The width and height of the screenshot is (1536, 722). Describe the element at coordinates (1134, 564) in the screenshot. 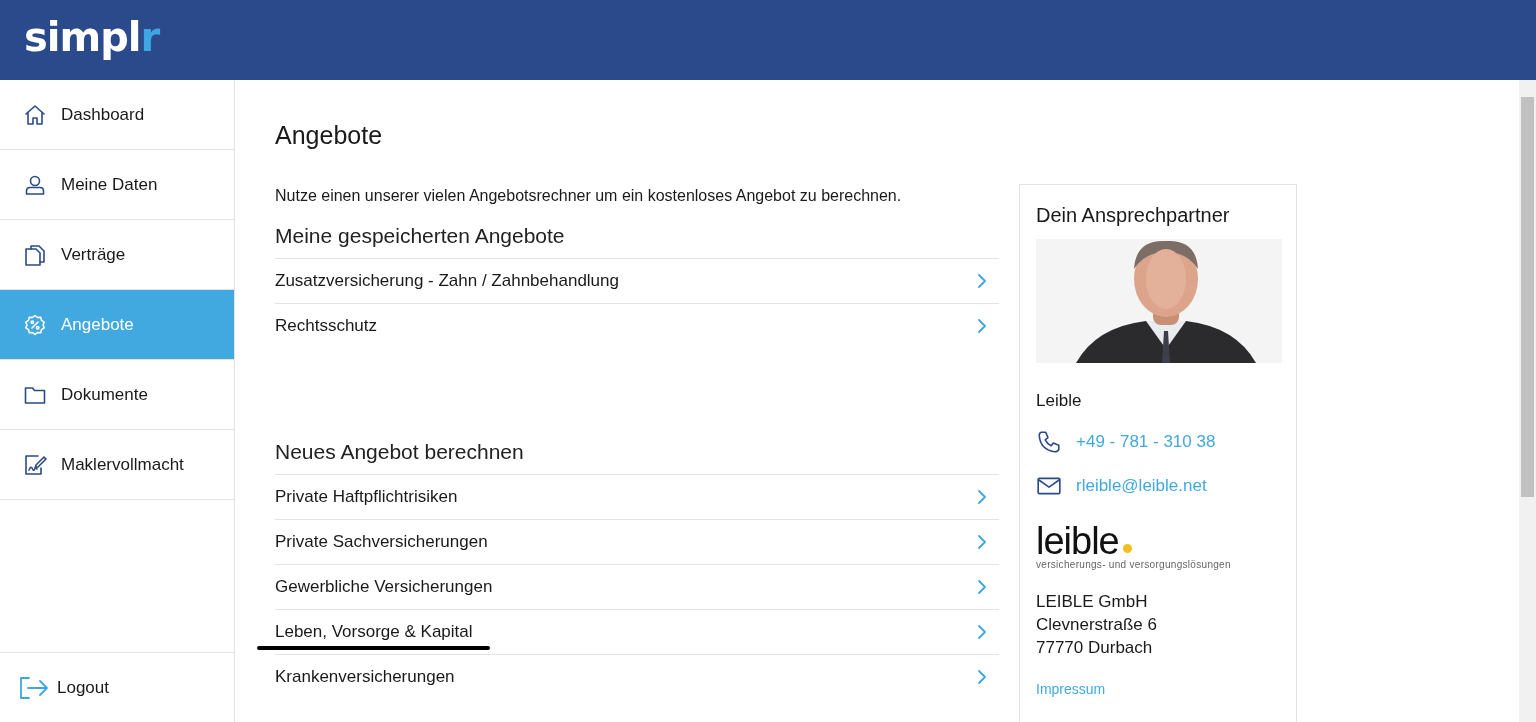

I see `company-tagline: versicherungs- und versorgungslösungen` at that location.